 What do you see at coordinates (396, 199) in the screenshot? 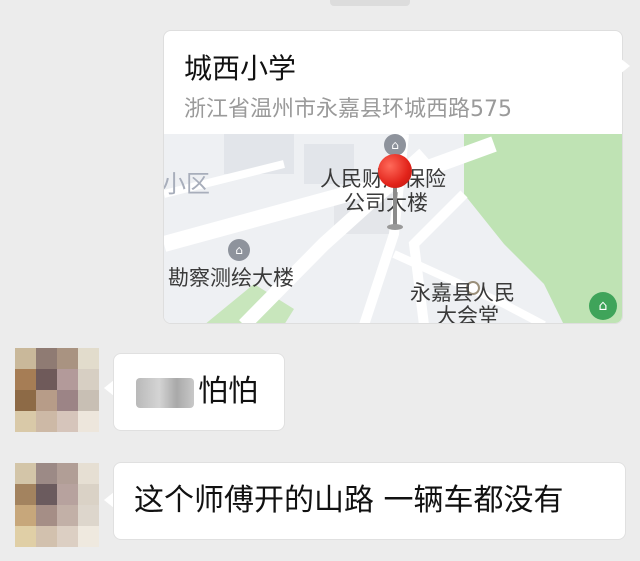
I see `location-pin-icon` at bounding box center [396, 199].